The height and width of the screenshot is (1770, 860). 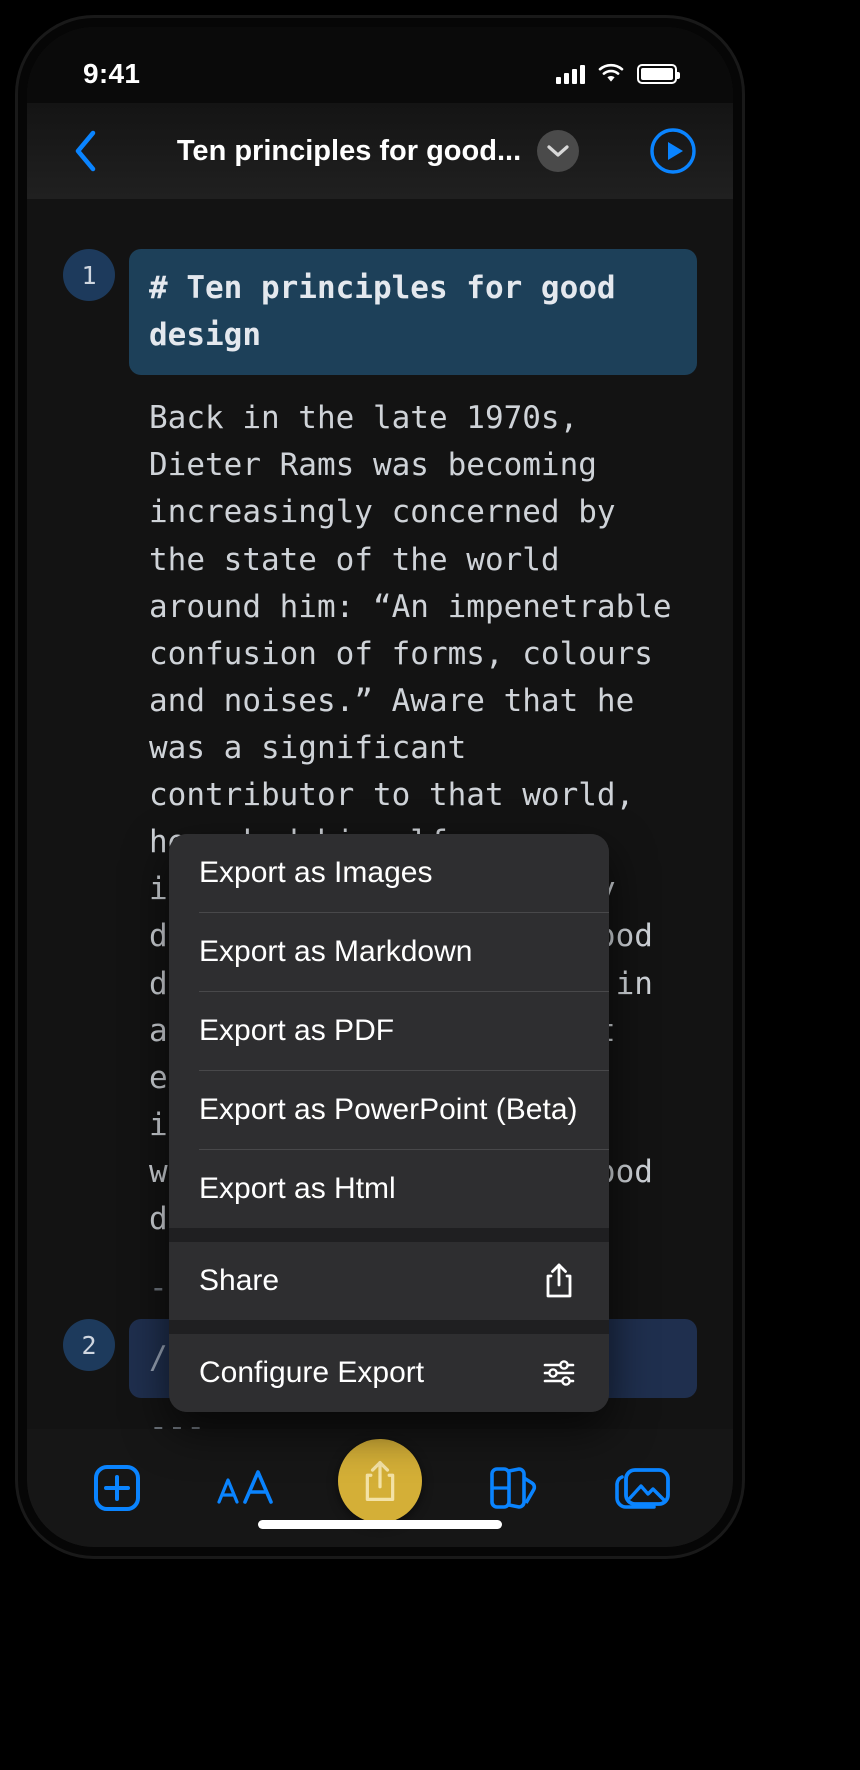 I want to click on home-indicator, so click(x=380, y=1524).